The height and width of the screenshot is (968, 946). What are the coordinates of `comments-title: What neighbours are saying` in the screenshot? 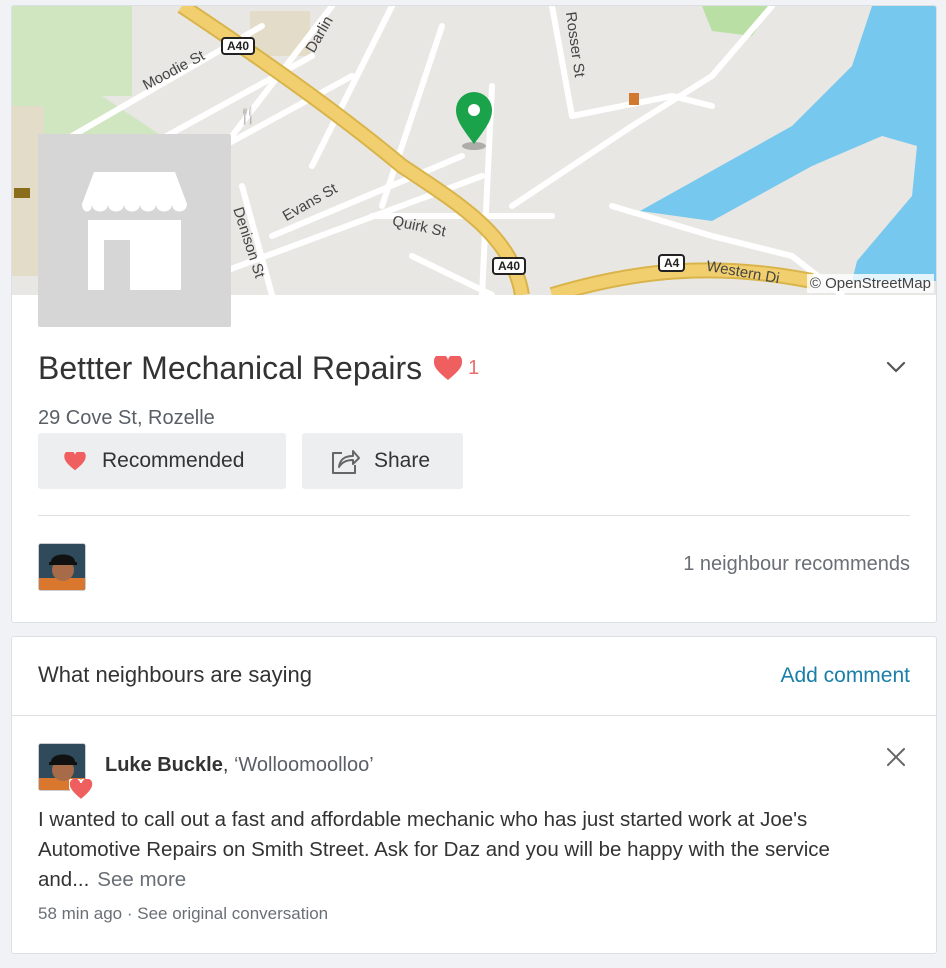 It's located at (175, 674).